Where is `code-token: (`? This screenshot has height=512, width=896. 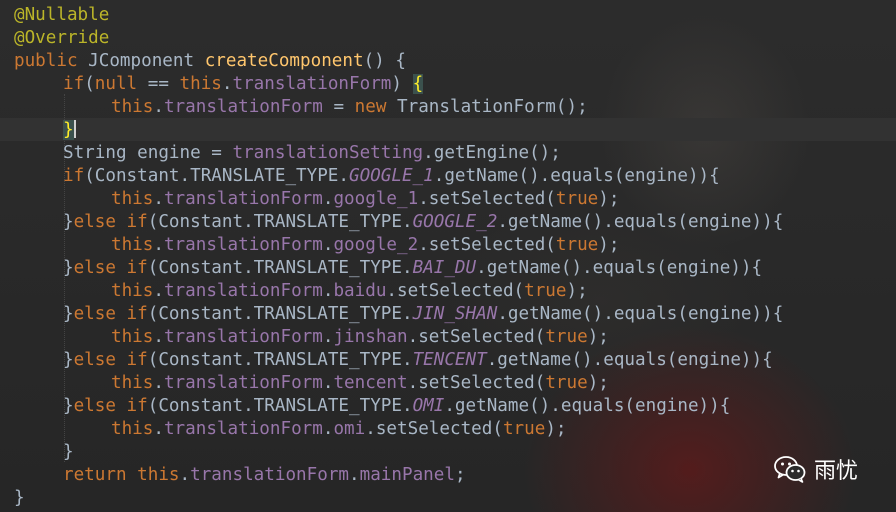
code-token: ( is located at coordinates (89, 84).